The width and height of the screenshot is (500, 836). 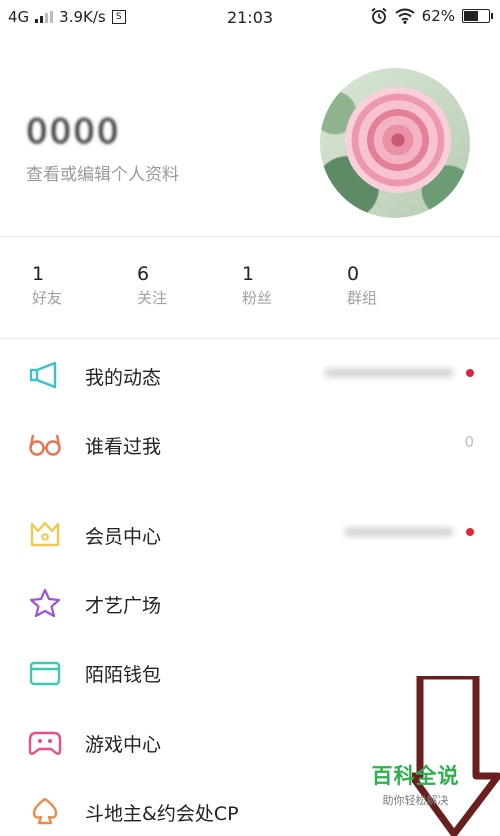 What do you see at coordinates (379, 15) in the screenshot?
I see `alarm-icon` at bounding box center [379, 15].